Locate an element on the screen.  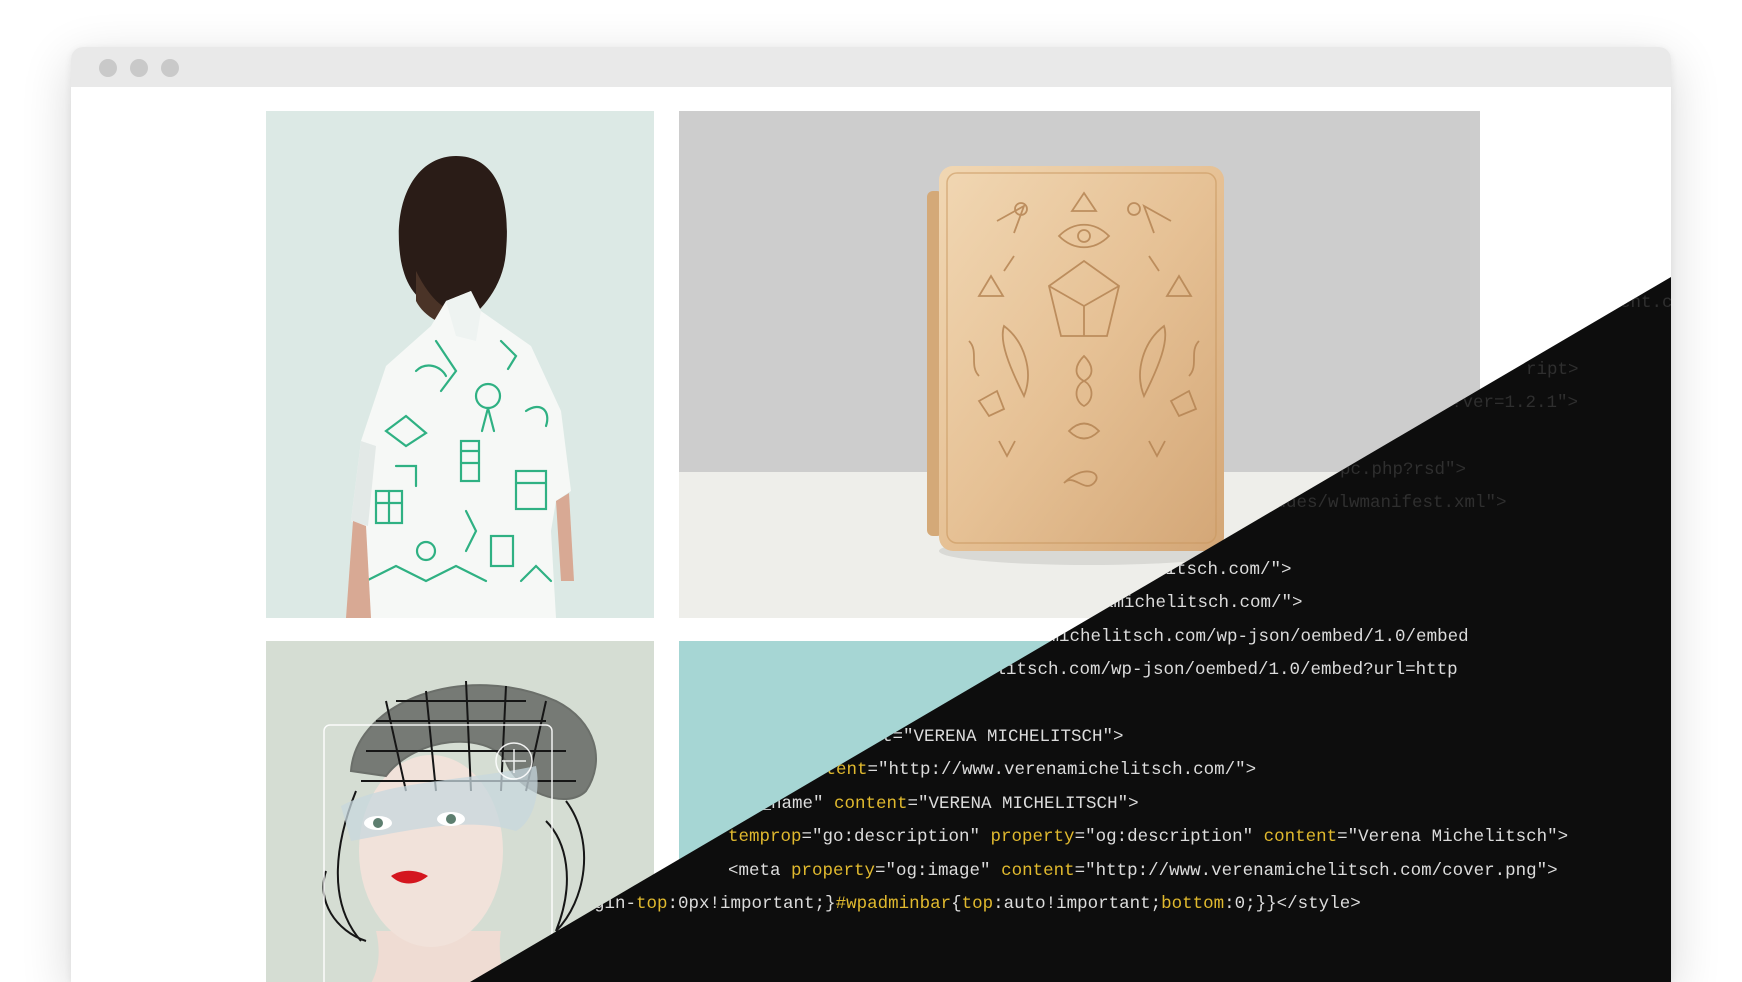
close-button is located at coordinates (108, 68).